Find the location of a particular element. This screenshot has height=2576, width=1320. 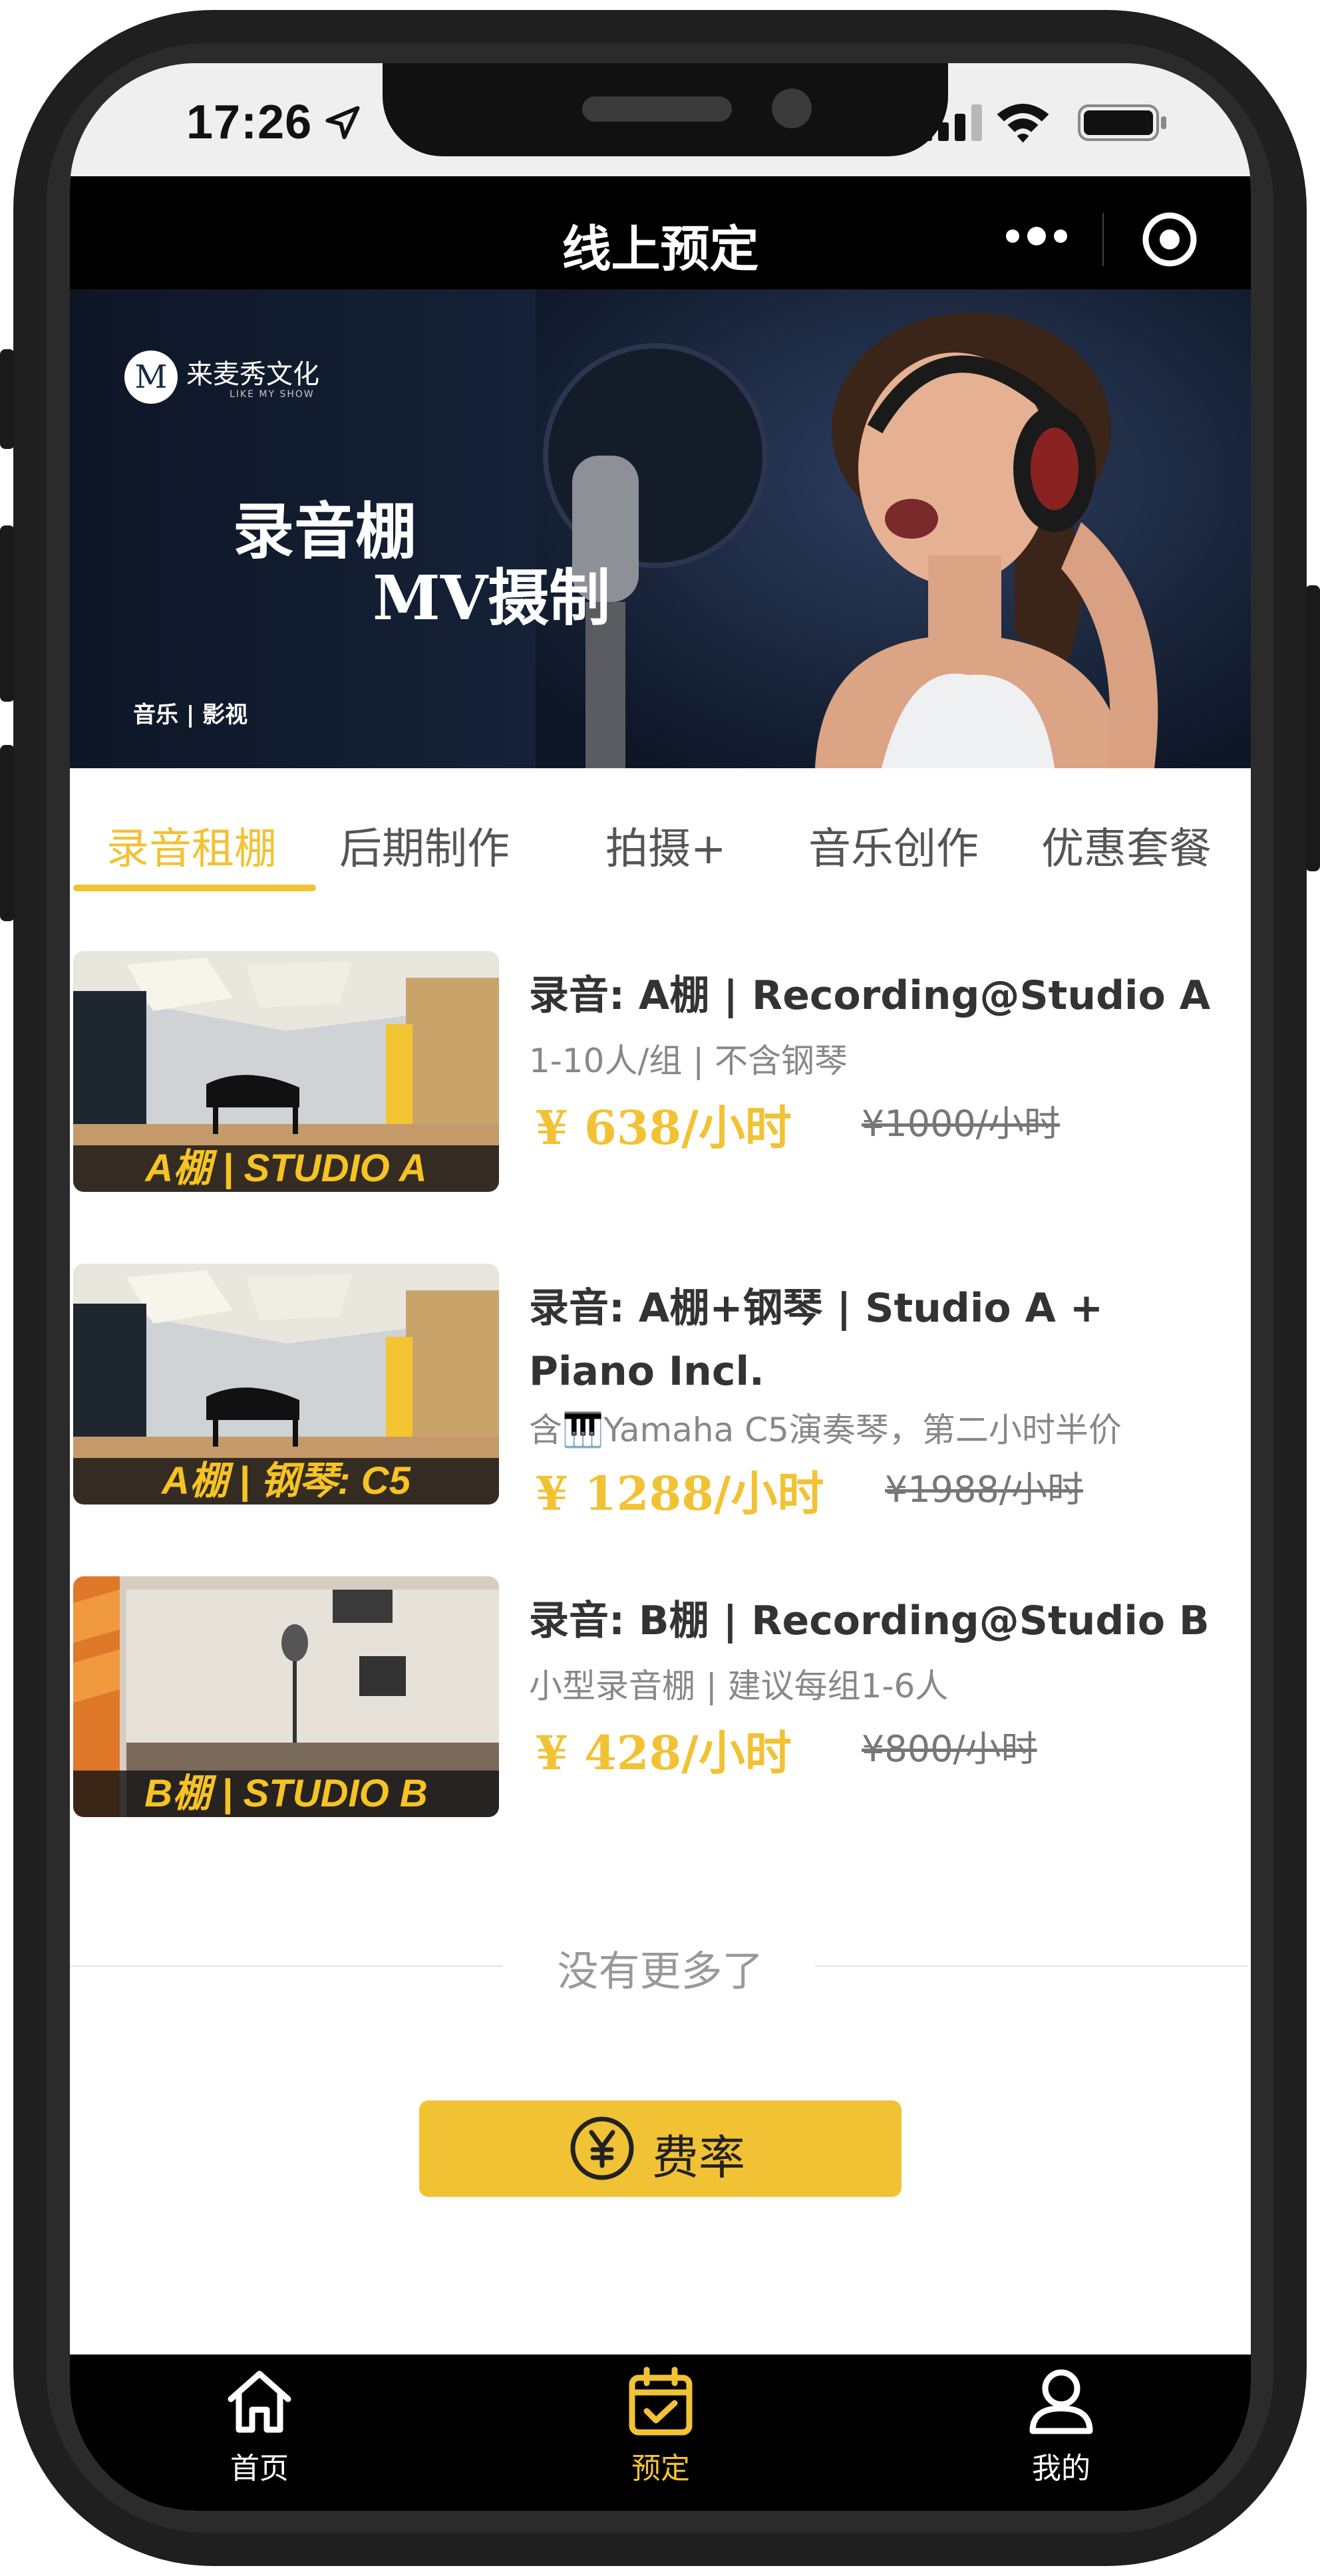

rate-button: 费率 is located at coordinates (660, 2148).